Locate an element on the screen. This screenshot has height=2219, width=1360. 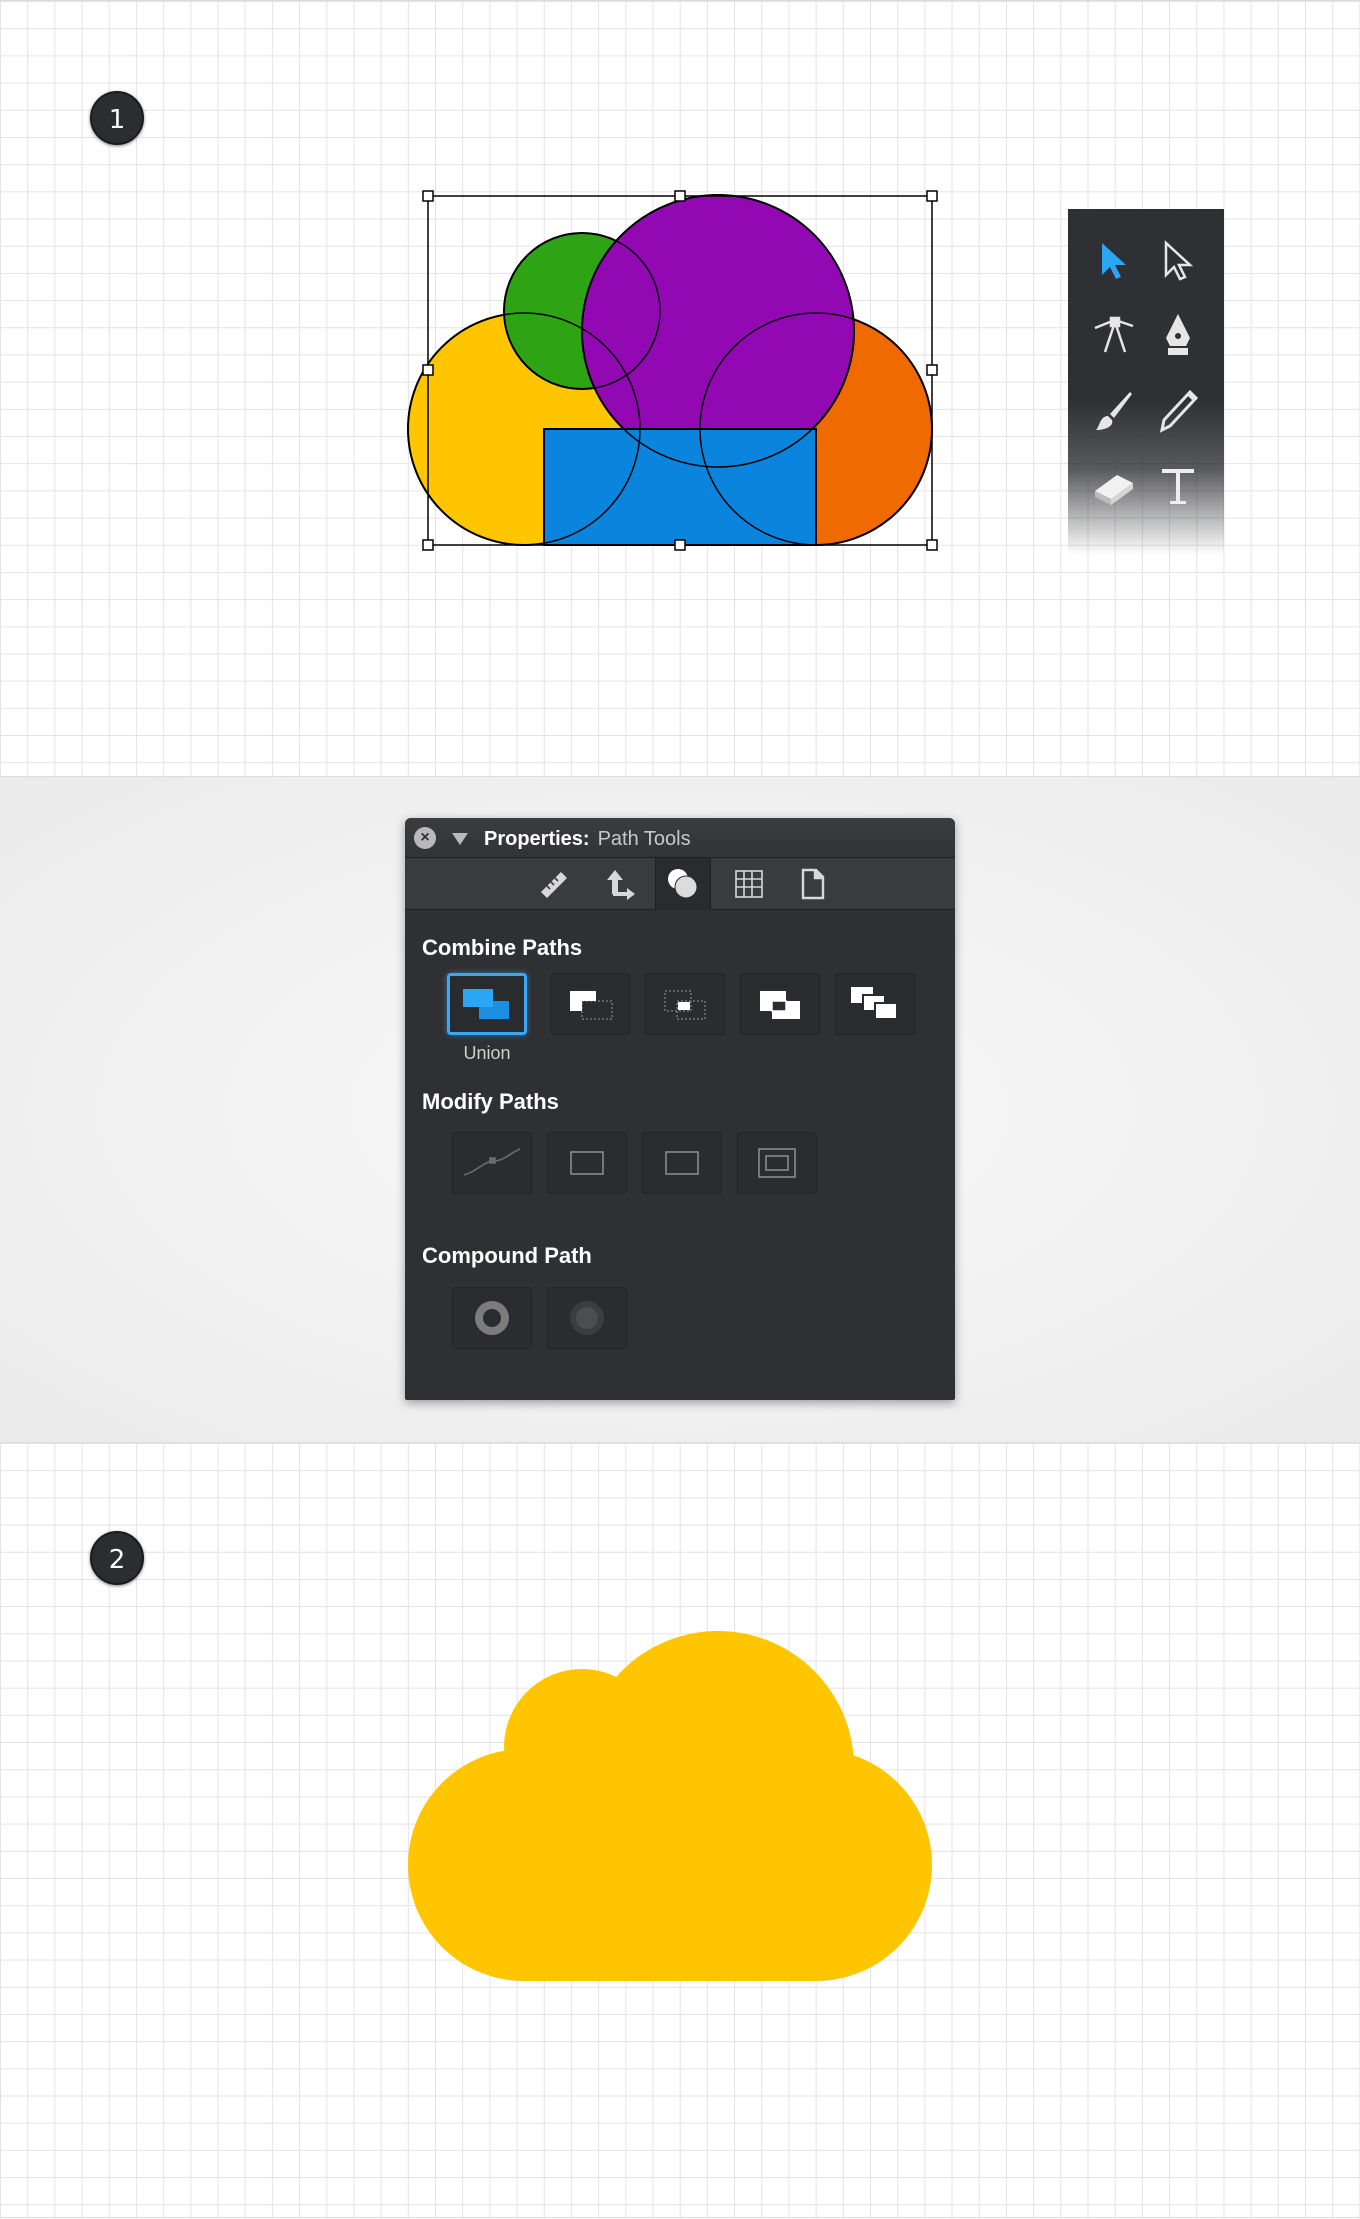
node-tool-icon is located at coordinates (1114, 335).